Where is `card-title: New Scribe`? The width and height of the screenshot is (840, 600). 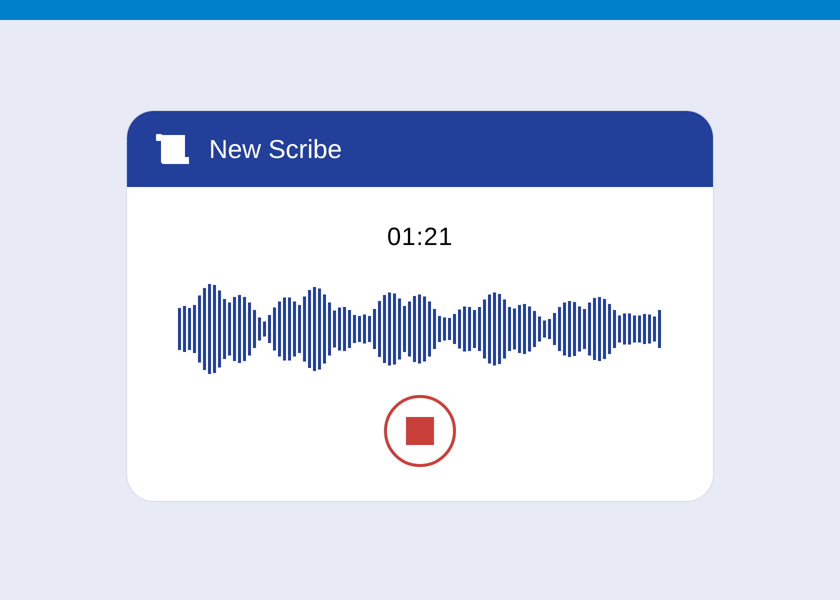 card-title: New Scribe is located at coordinates (275, 149).